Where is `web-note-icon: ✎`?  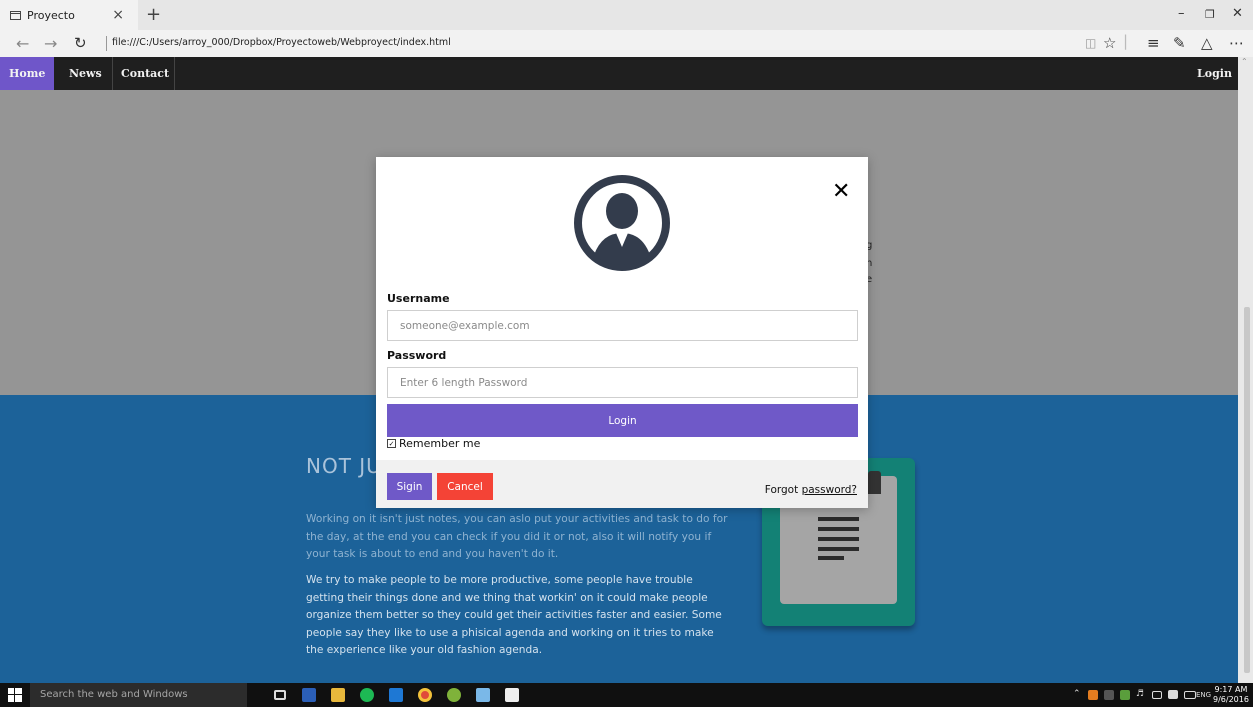 web-note-icon: ✎ is located at coordinates (1179, 43).